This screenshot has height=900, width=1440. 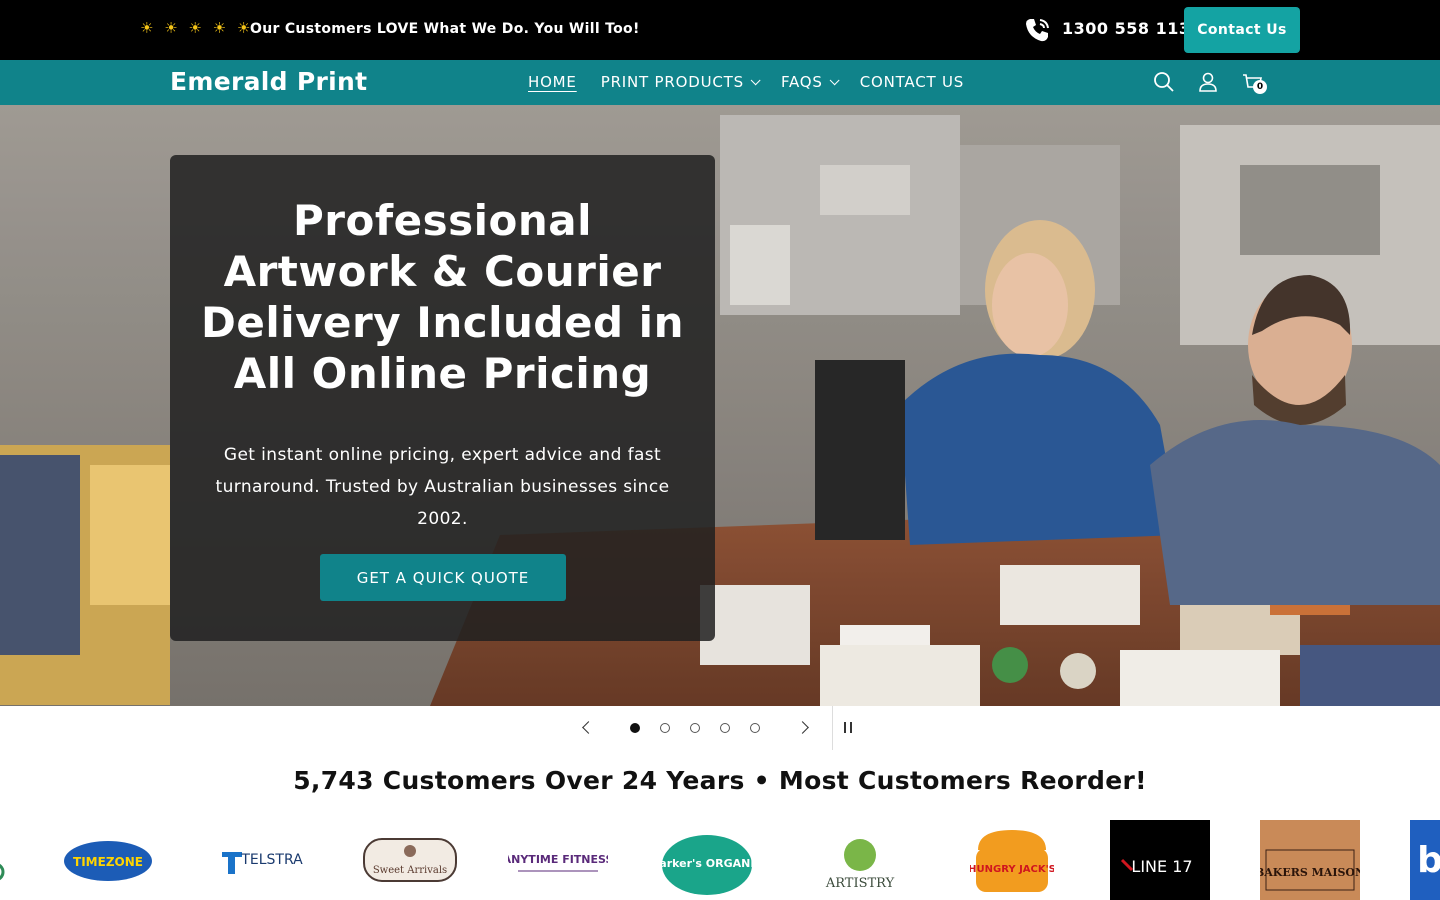 I want to click on svg-text: ANYTIME FITNESS, so click(x=558, y=859).